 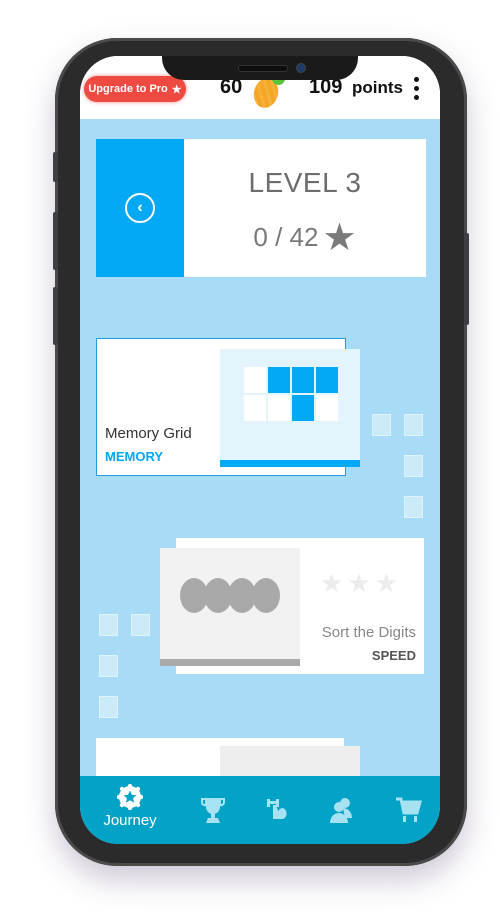 I want to click on memory-grid, so click(x=291, y=394).